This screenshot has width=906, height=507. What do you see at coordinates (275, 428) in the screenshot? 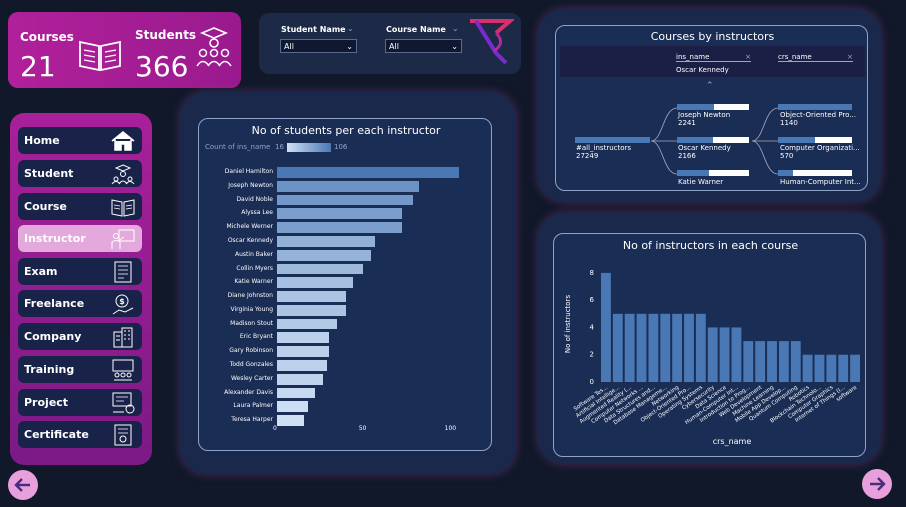
I see `x-tick-label: 0` at bounding box center [275, 428].